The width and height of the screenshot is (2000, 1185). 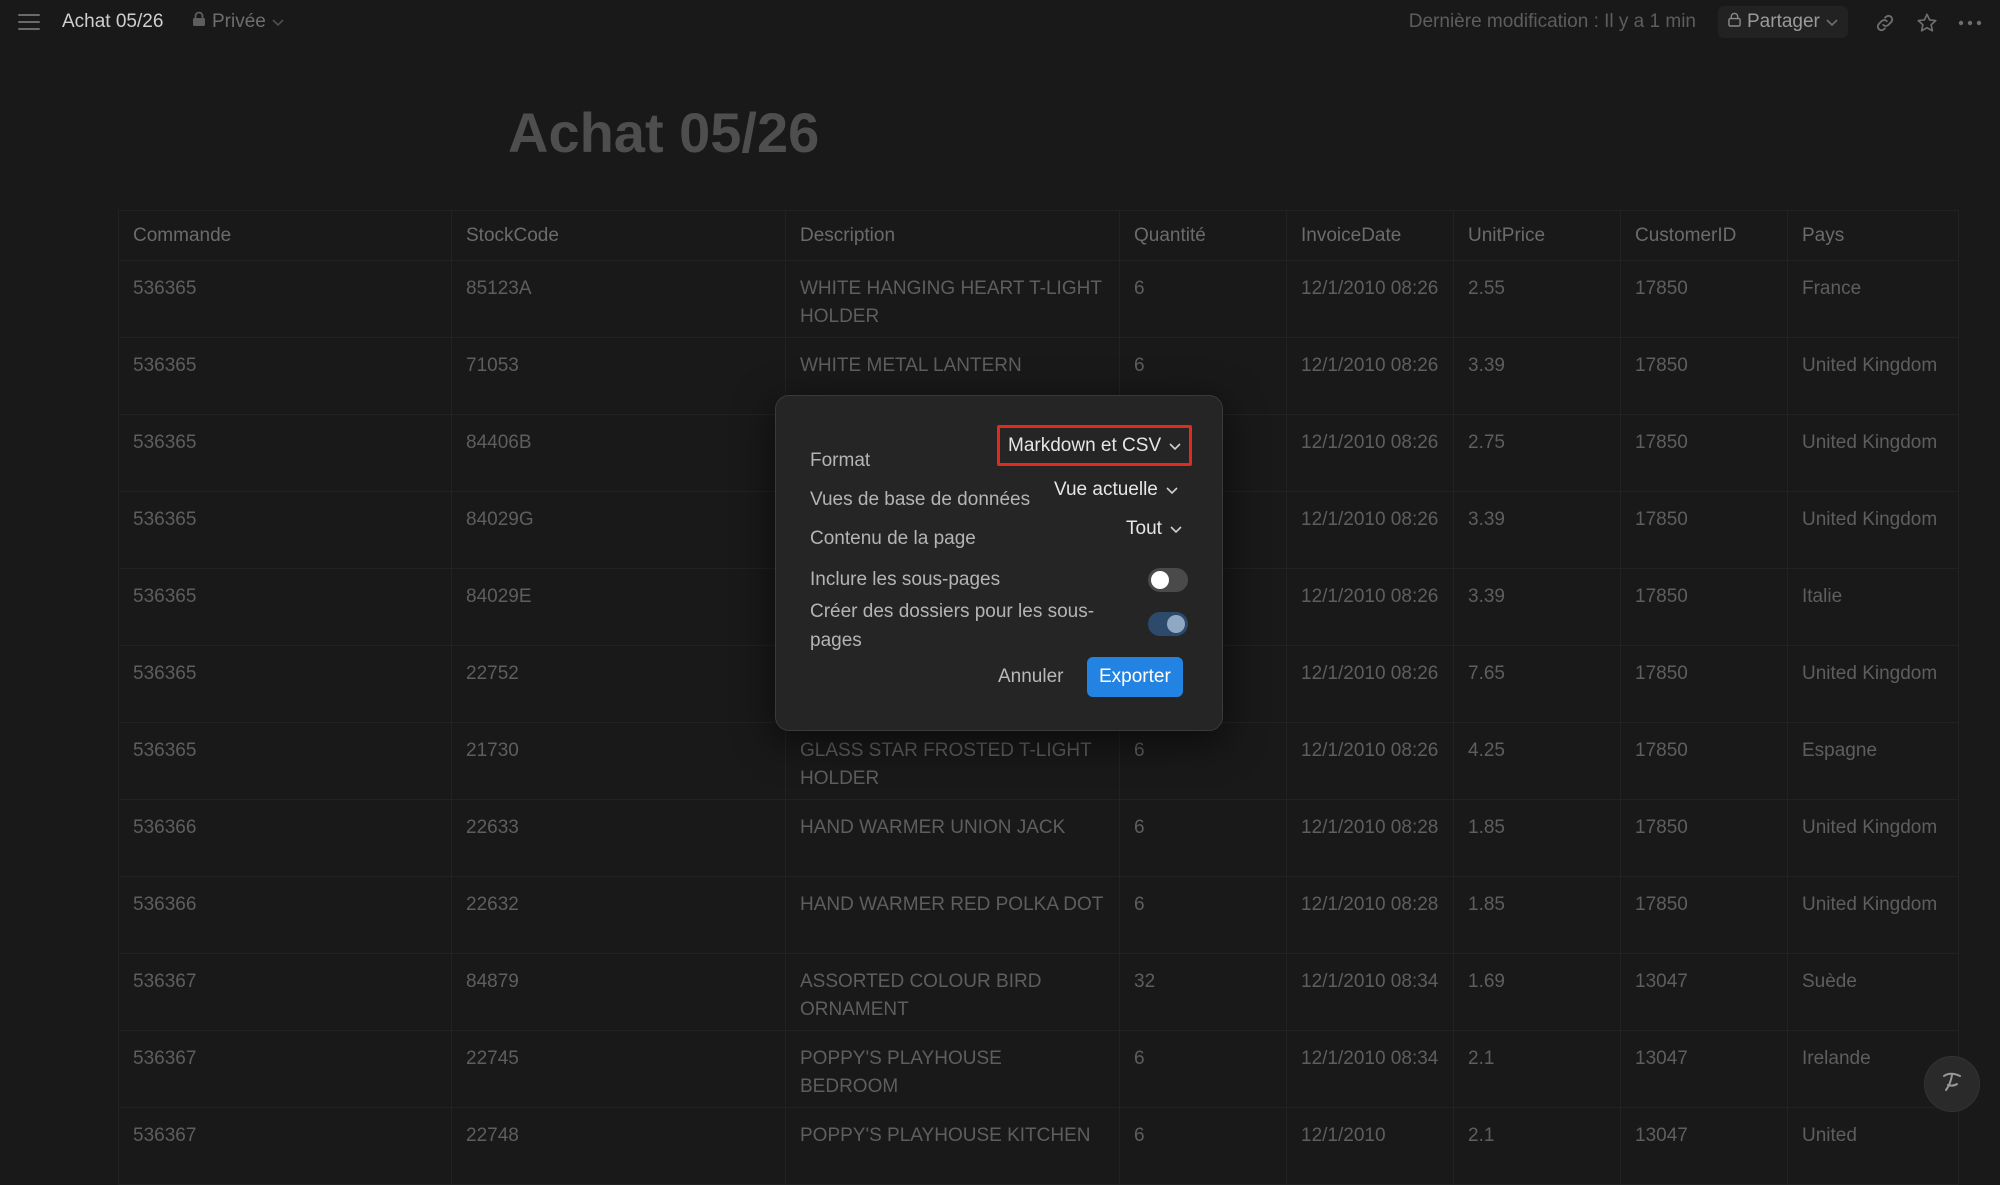 I want to click on breadcrumb-page-title: Achat 05/26, so click(x=112, y=22).